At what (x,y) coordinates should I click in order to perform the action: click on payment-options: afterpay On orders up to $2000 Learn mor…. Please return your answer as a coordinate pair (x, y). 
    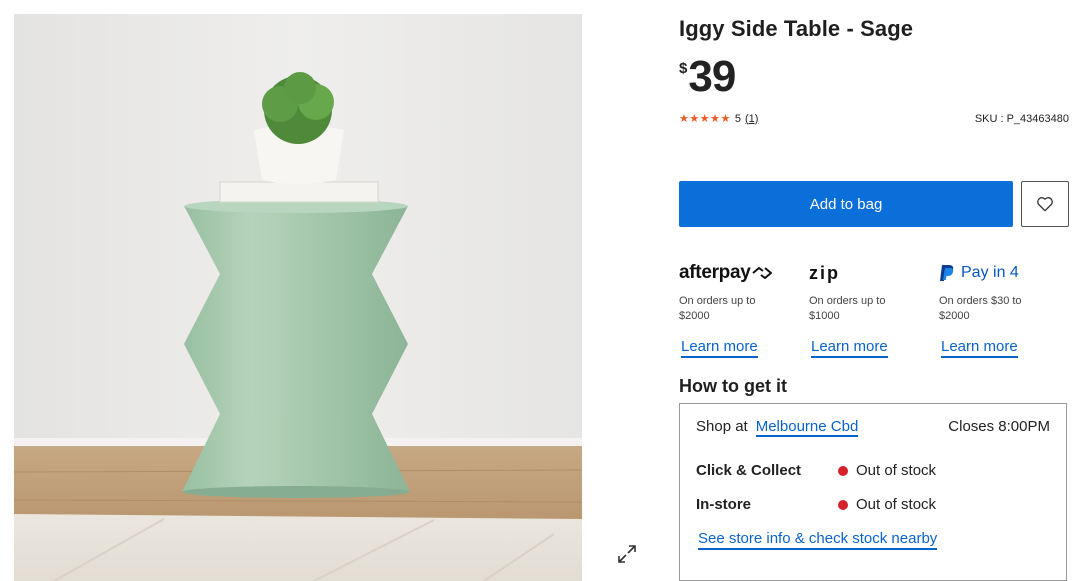
    Looking at the image, I should click on (874, 309).